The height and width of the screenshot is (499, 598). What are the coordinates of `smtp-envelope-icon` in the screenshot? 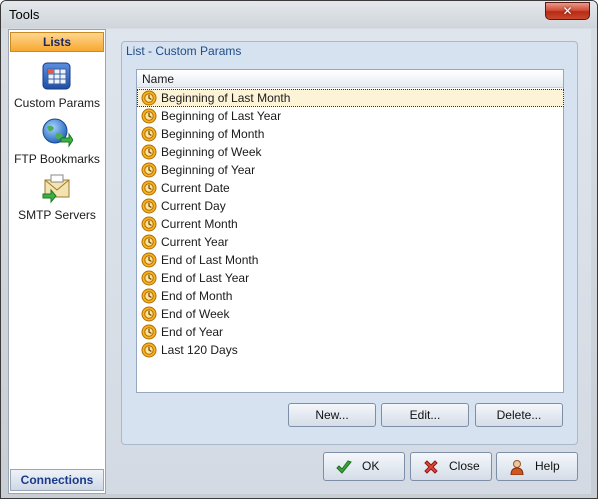 It's located at (56, 189).